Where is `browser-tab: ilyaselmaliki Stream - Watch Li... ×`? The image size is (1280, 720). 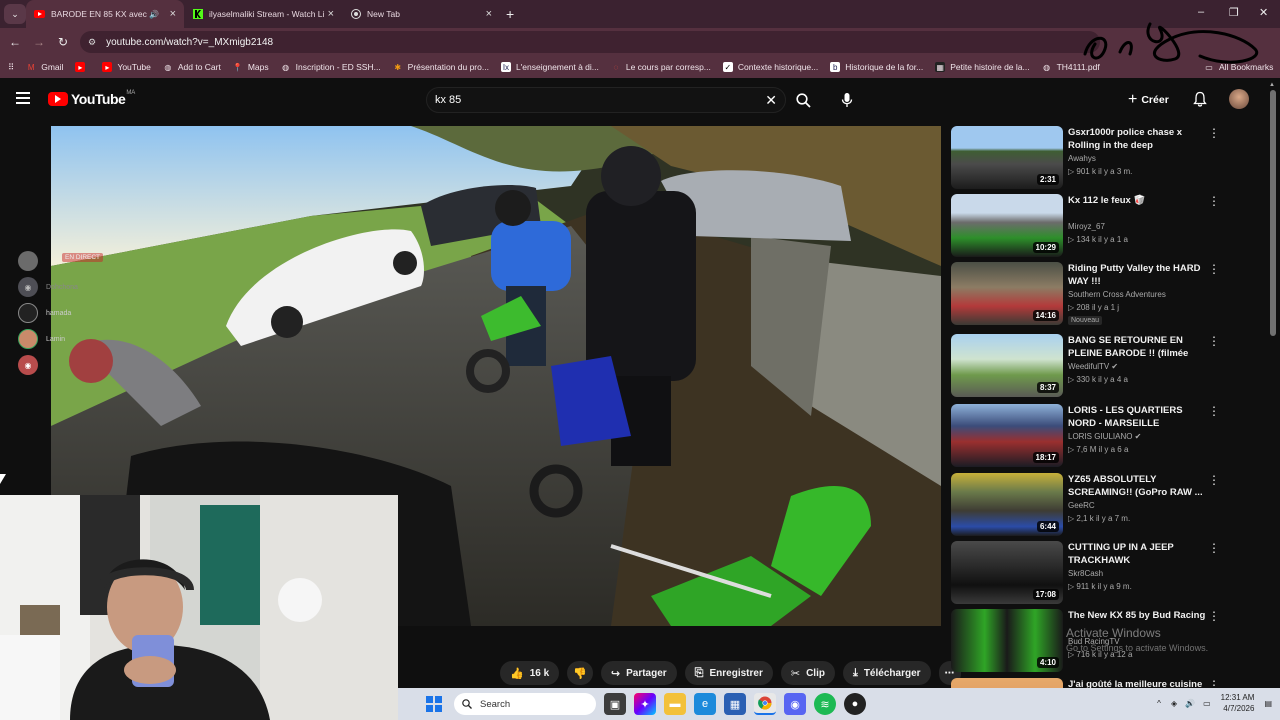 browser-tab: ilyaselmaliki Stream - Watch Li... × is located at coordinates (263, 14).